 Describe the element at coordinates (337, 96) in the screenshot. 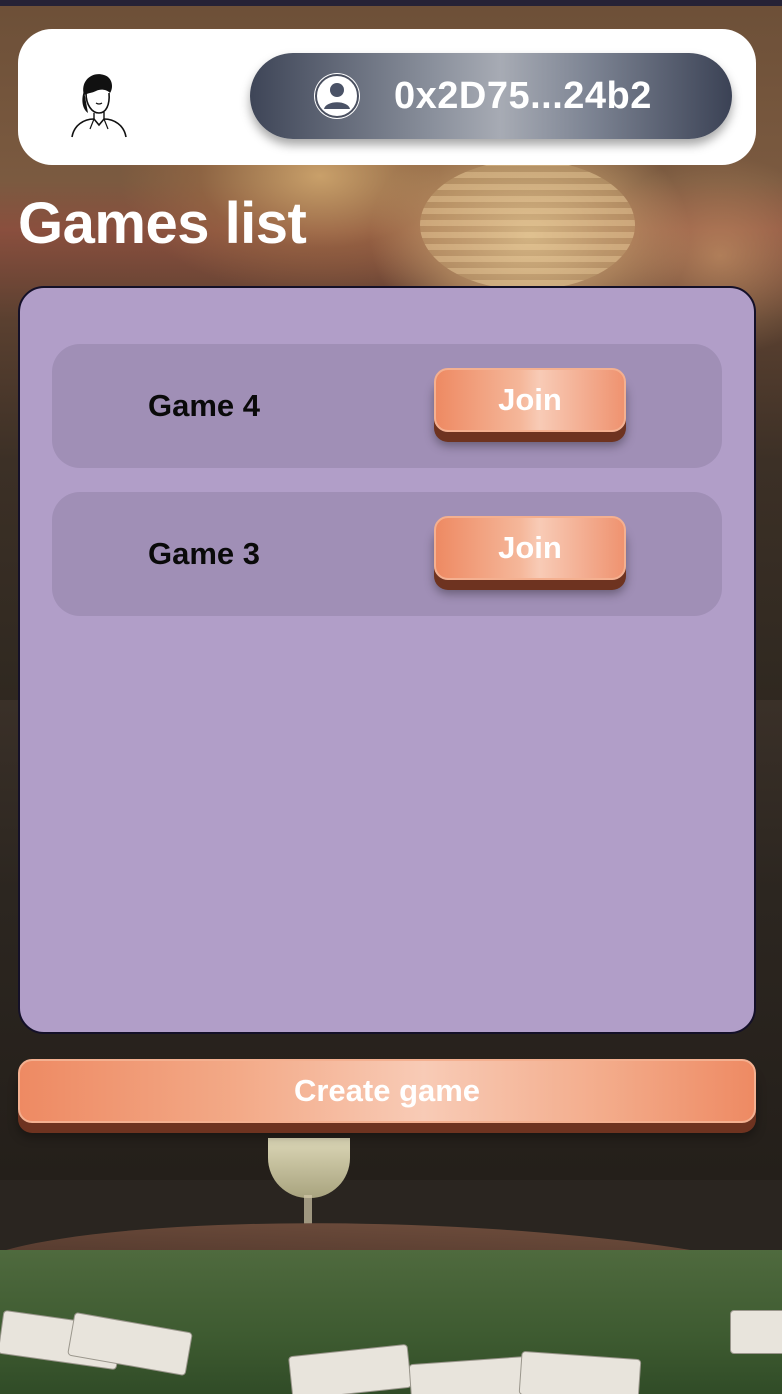

I see `account-circle-icon` at that location.